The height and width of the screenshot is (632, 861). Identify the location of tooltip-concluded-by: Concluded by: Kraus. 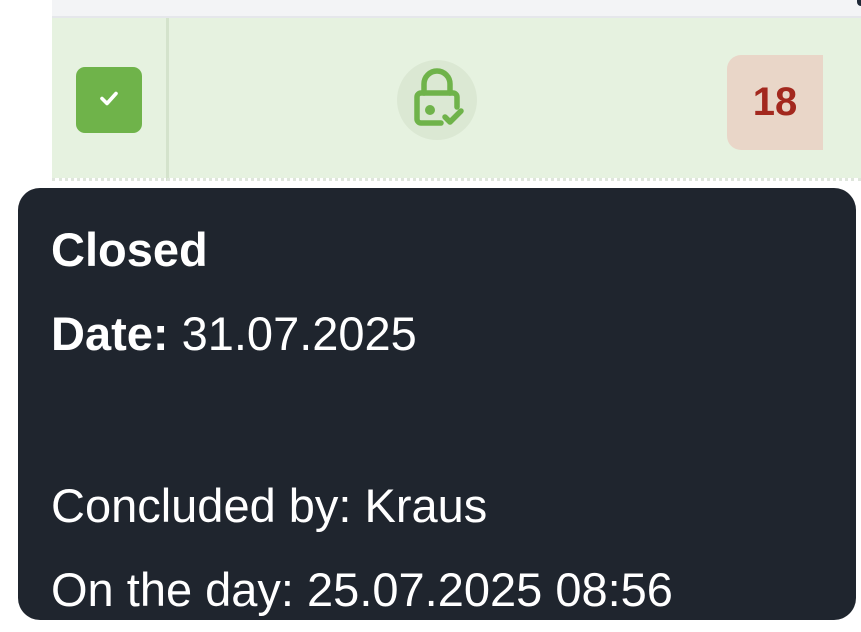
(269, 505).